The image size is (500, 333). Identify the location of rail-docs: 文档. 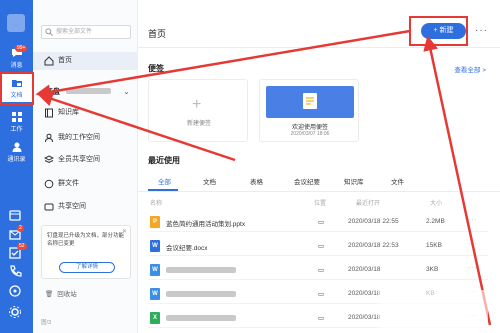
(16, 88).